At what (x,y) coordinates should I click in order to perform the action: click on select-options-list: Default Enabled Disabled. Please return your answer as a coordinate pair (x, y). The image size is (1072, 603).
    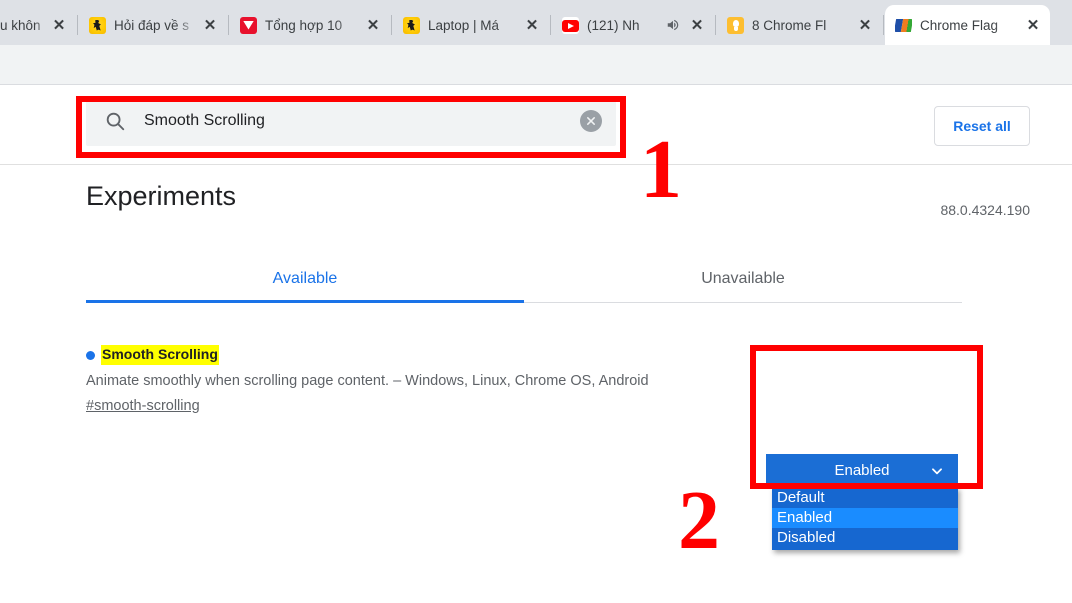
    Looking at the image, I should click on (865, 518).